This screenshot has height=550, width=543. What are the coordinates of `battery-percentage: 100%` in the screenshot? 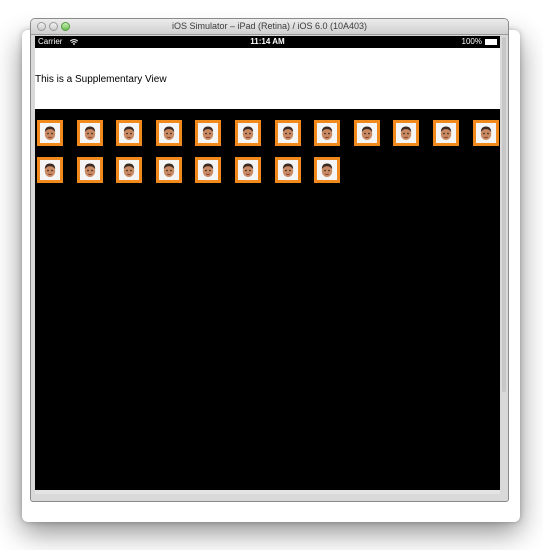 It's located at (471, 41).